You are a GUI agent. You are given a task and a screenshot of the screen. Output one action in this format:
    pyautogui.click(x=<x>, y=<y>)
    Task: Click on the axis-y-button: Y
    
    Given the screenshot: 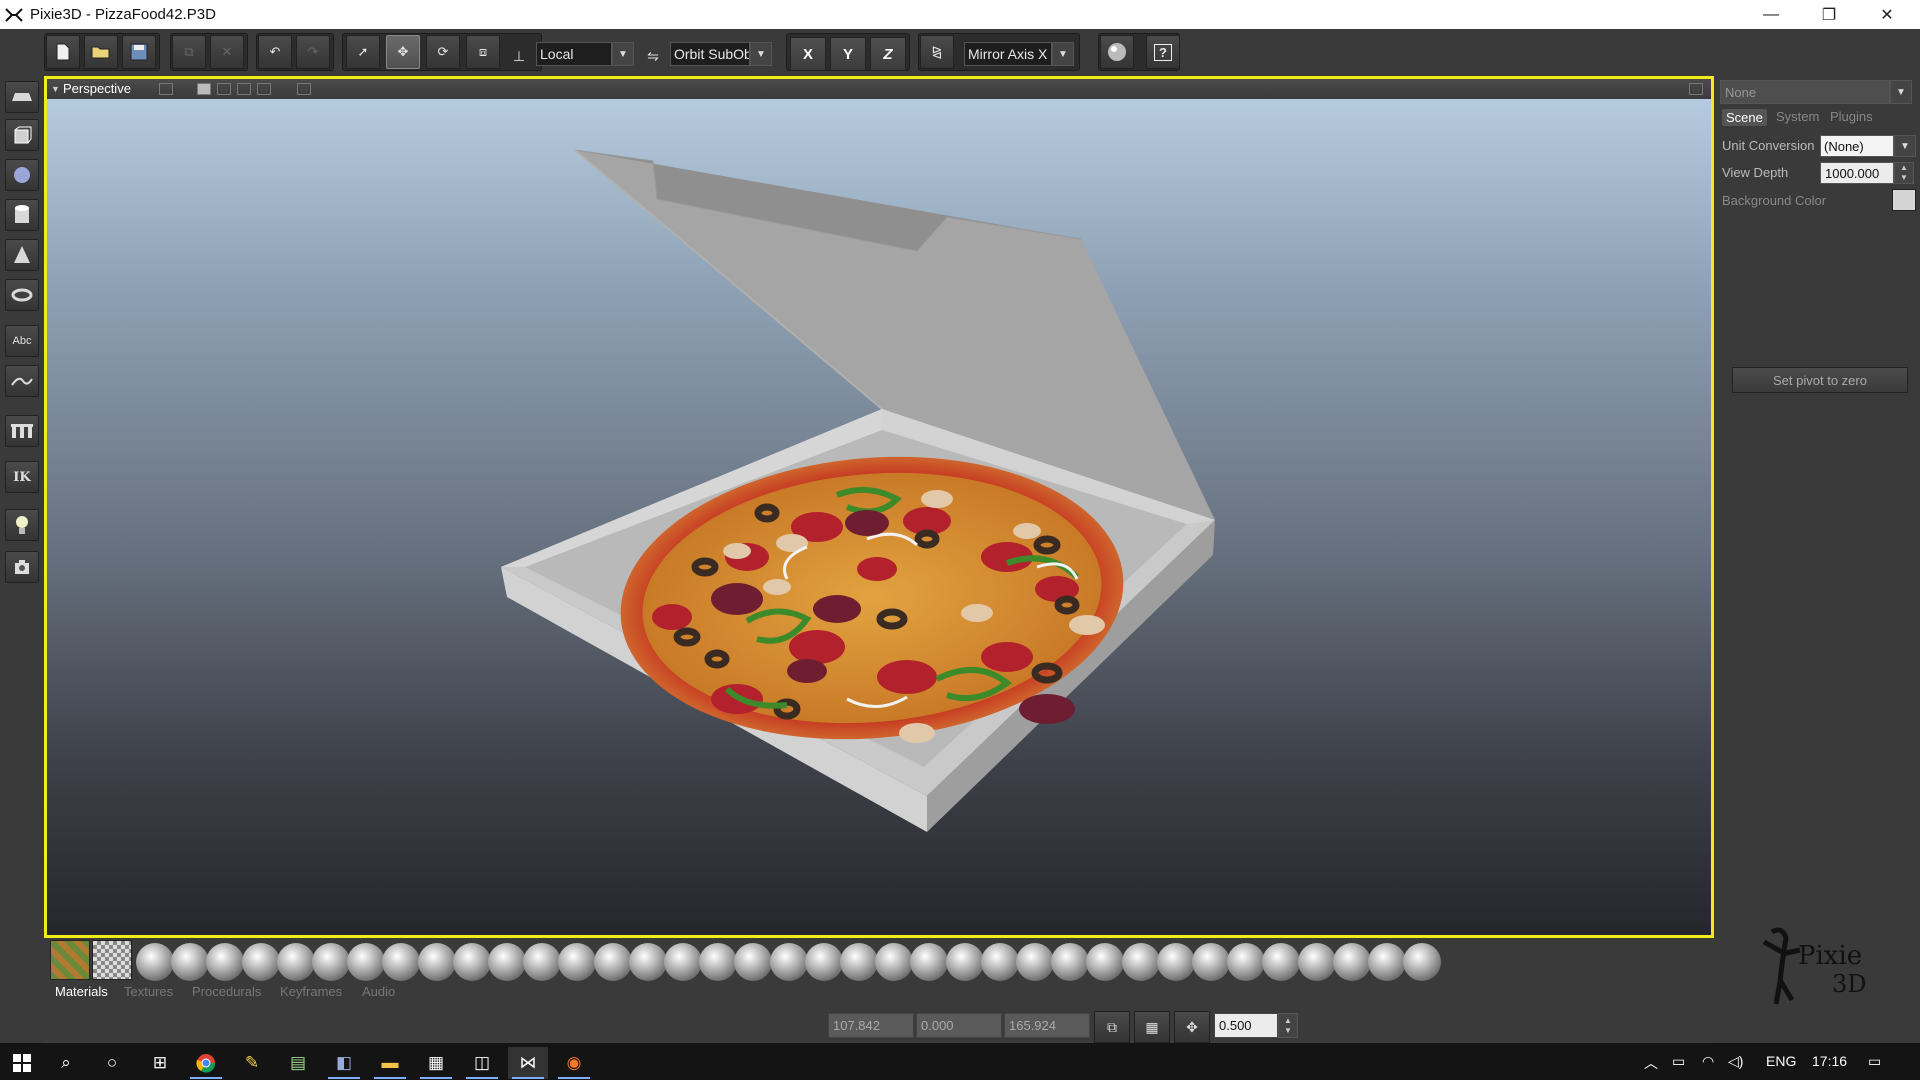 What is the action you would take?
    pyautogui.click(x=848, y=54)
    